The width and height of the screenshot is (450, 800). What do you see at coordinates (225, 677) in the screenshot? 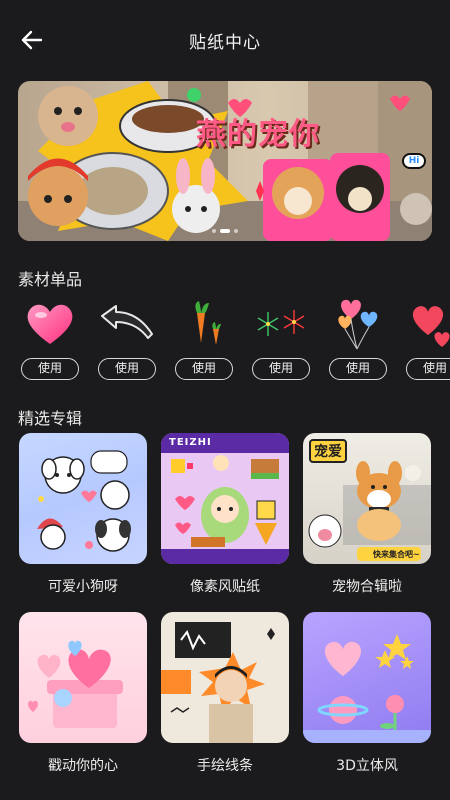
I see `hand-drawn-thumb` at bounding box center [225, 677].